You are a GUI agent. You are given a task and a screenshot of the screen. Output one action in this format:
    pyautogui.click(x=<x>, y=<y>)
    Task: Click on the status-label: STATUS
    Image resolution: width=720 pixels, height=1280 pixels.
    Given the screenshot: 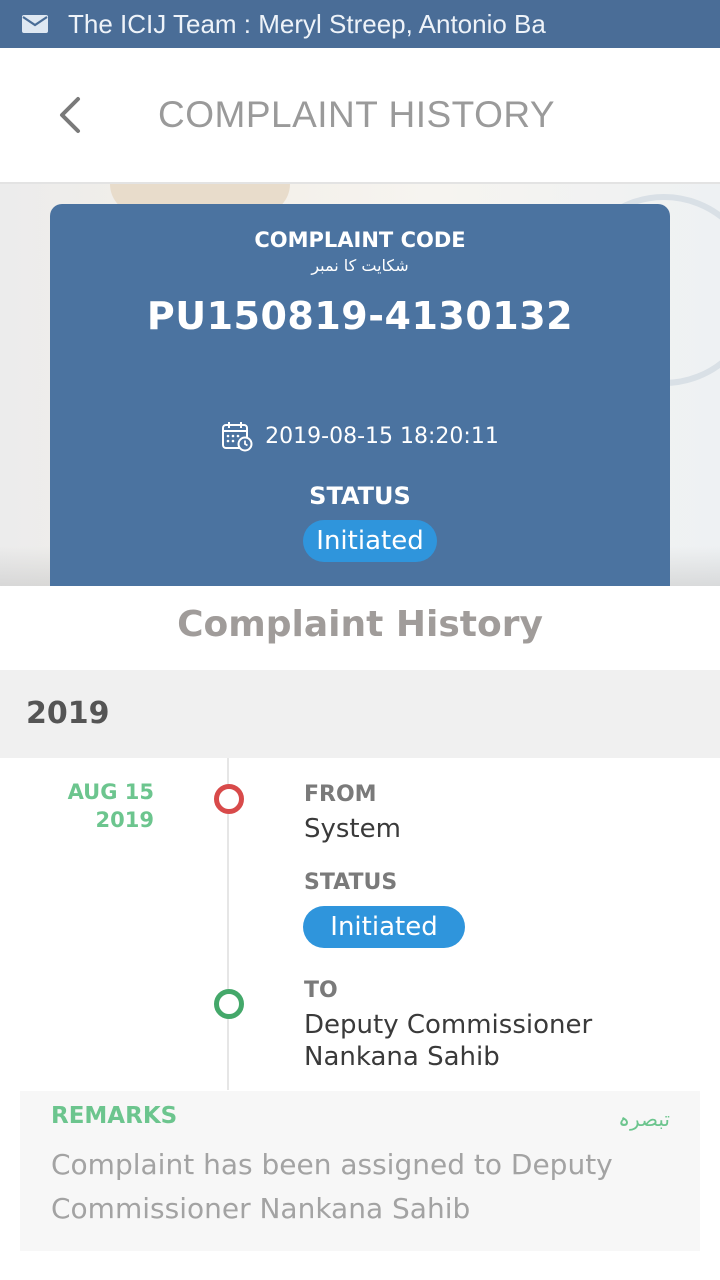 What is the action you would take?
    pyautogui.click(x=360, y=496)
    